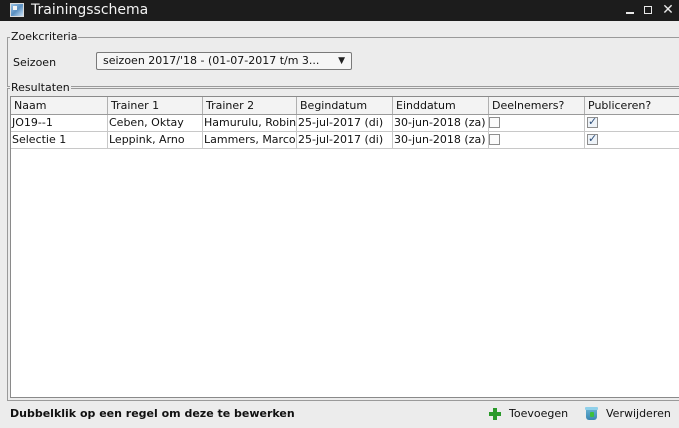 This screenshot has width=679, height=428. What do you see at coordinates (539, 413) in the screenshot?
I see `add-button-label: Toevoegen` at bounding box center [539, 413].